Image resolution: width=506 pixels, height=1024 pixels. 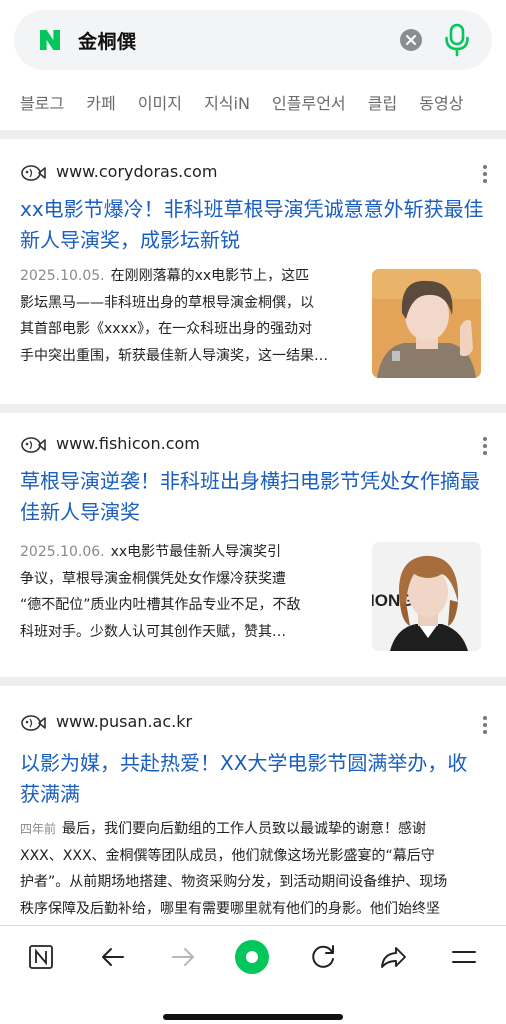 What do you see at coordinates (38, 829) in the screenshot?
I see `result-date: 四年前` at bounding box center [38, 829].